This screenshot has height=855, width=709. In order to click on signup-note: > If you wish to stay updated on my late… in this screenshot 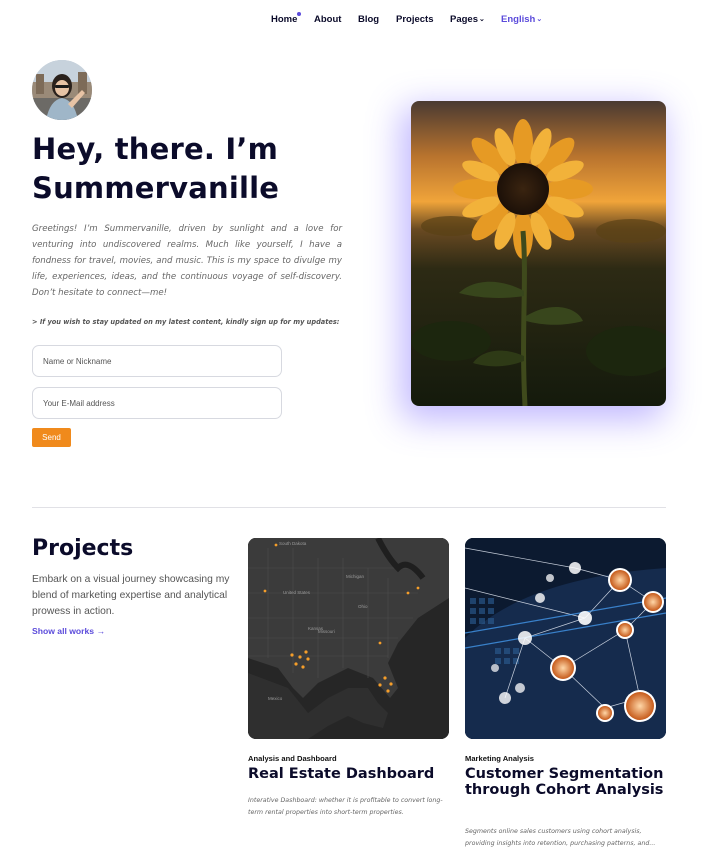, I will do `click(186, 322)`.